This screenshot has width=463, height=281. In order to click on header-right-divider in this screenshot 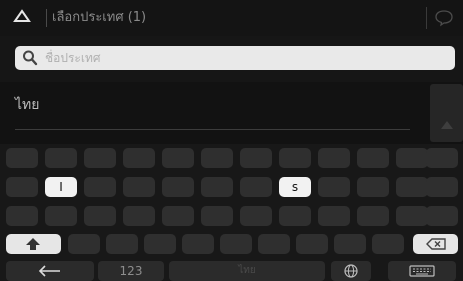, I will do `click(426, 18)`.